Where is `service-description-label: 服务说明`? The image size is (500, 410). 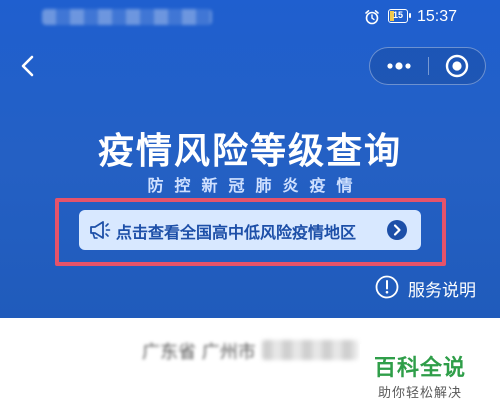 service-description-label: 服务说明 is located at coordinates (442, 291).